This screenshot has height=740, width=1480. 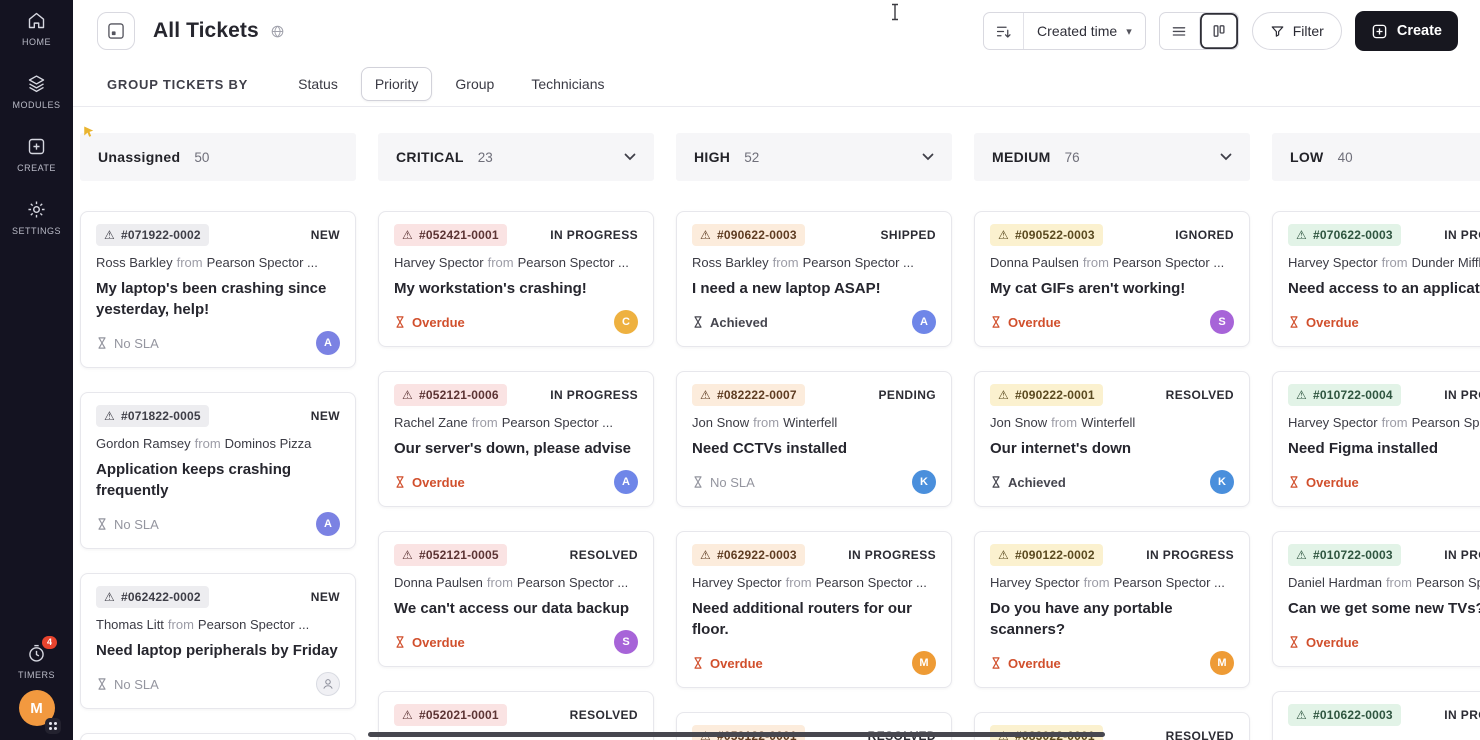 What do you see at coordinates (516, 157) in the screenshot?
I see `column-header: CRITICAL 23` at bounding box center [516, 157].